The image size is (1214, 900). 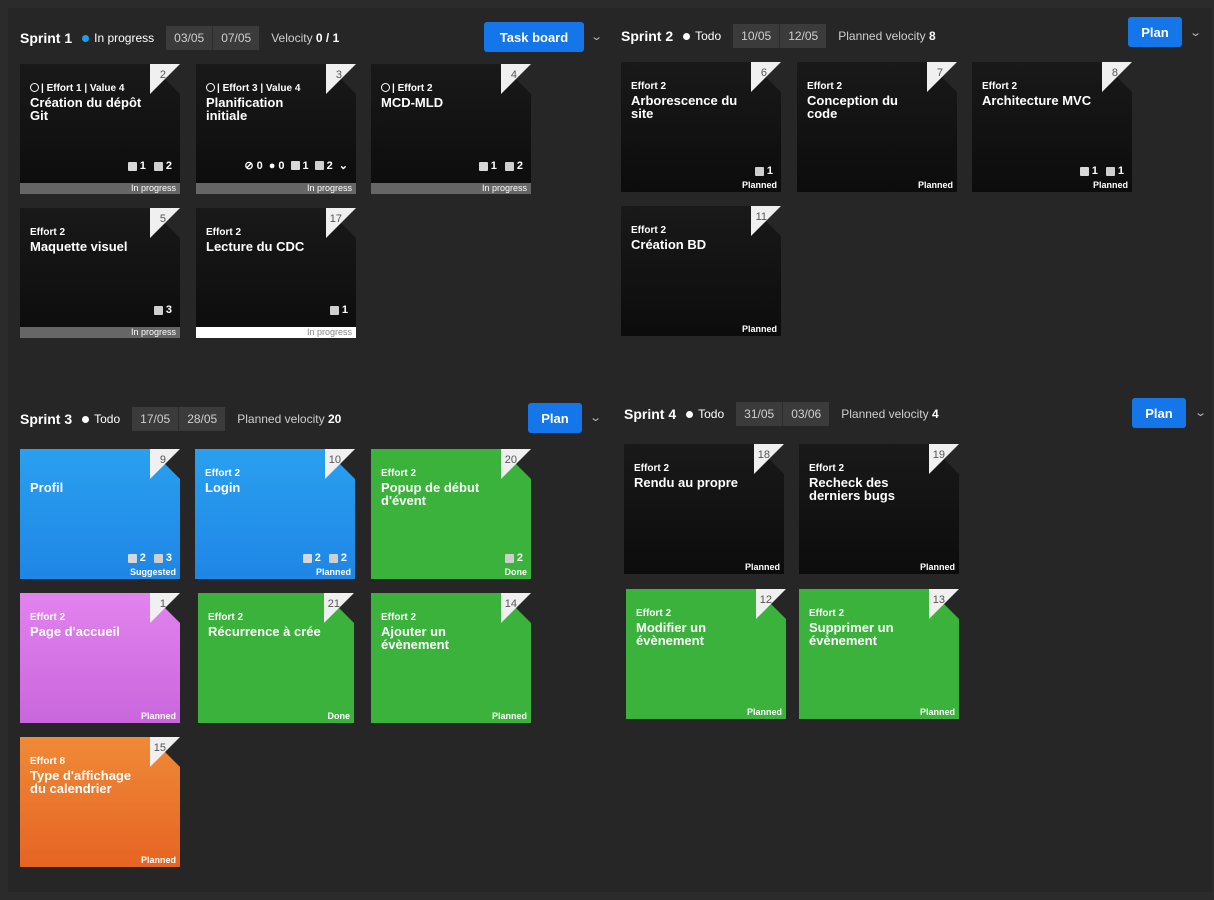 I want to click on card-badges: ⊘ 0 ● 0 1 2 ⌄, so click(x=296, y=166).